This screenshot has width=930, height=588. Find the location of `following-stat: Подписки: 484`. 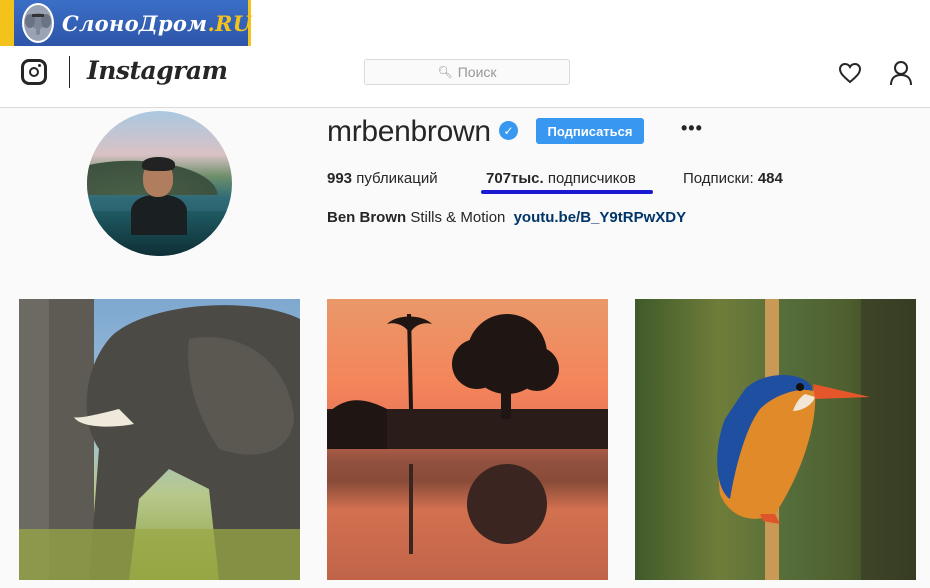

following-stat: Подписки: 484 is located at coordinates (733, 178).